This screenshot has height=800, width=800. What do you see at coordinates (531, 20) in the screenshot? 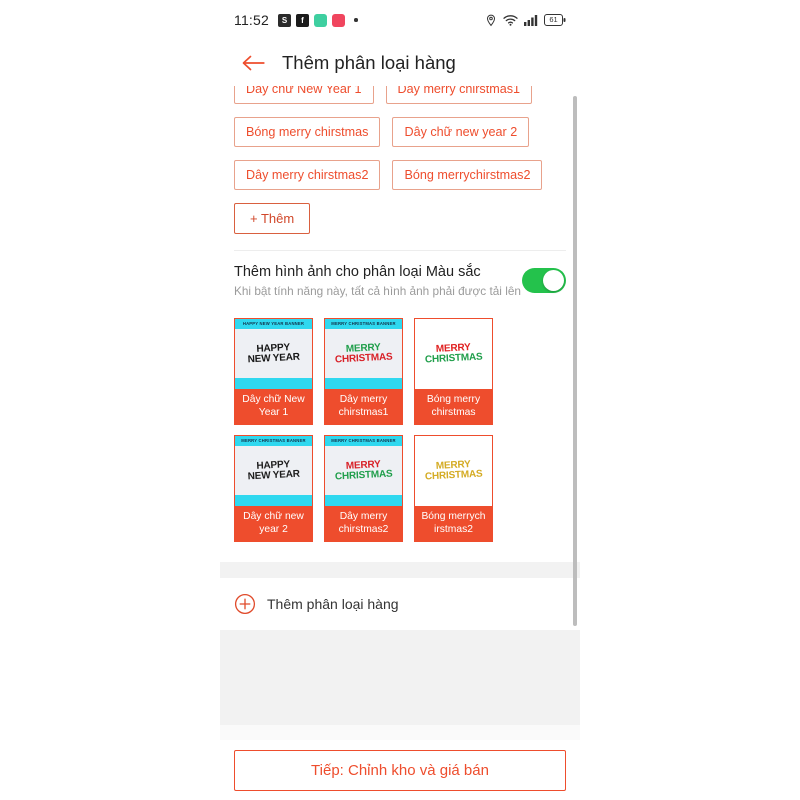
I see `signal-bars-icon` at bounding box center [531, 20].